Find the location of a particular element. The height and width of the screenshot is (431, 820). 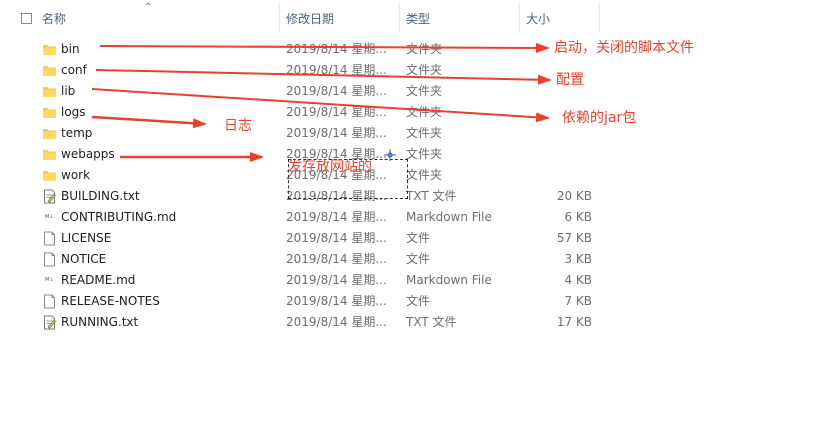

annotation-bin: 启动，关闭的脚本文件 is located at coordinates (624, 48).